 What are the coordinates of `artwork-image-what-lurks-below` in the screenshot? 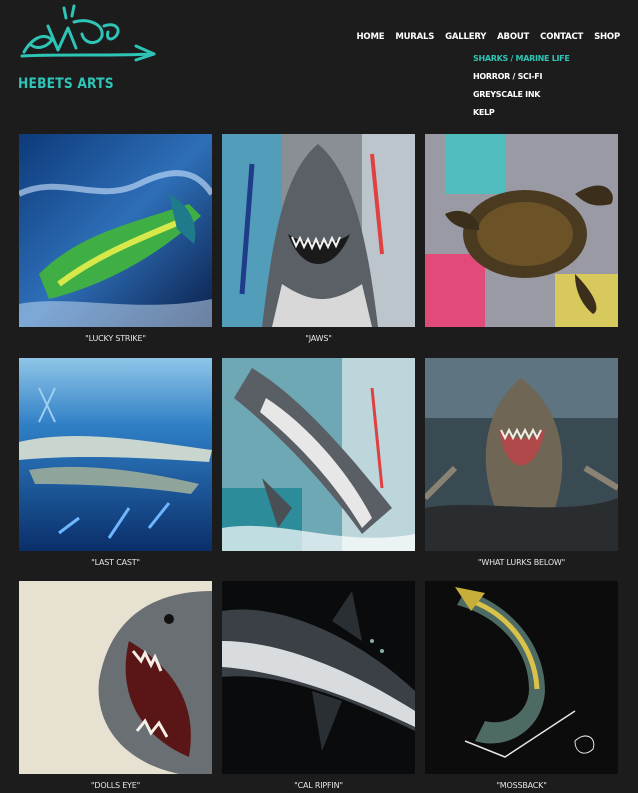 It's located at (521, 454).